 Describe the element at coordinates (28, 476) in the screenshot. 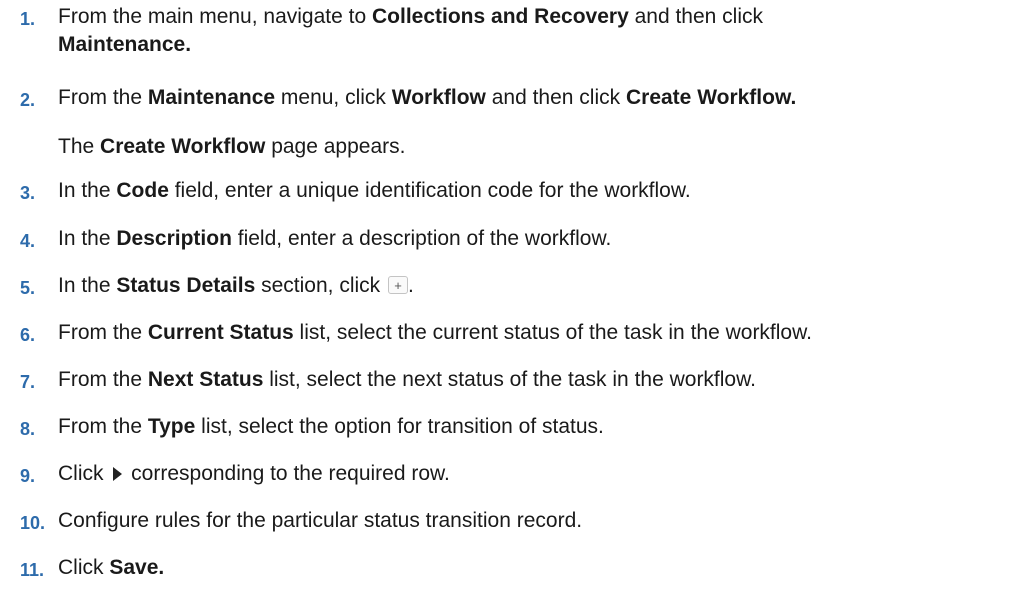

I see `step-number: 9.` at that location.